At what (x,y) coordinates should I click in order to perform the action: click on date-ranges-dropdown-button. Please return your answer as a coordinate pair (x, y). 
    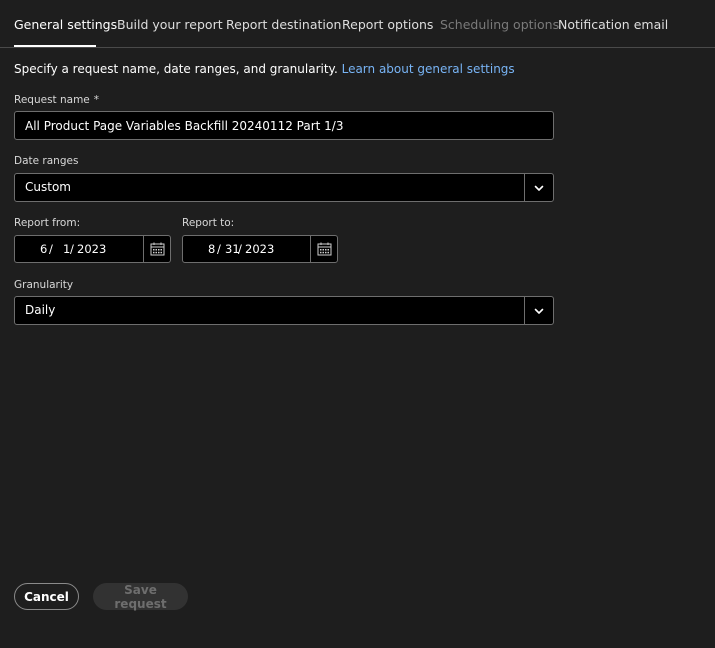
    Looking at the image, I should click on (538, 187).